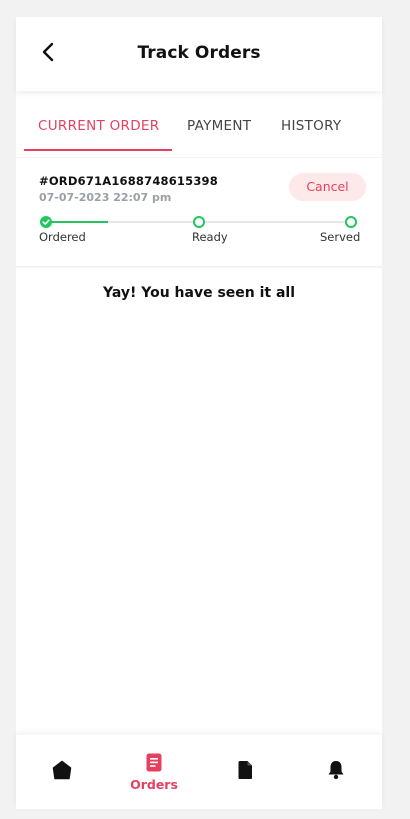 The width and height of the screenshot is (410, 819). I want to click on end-of-list-message: Yay! You have seen it all, so click(199, 293).